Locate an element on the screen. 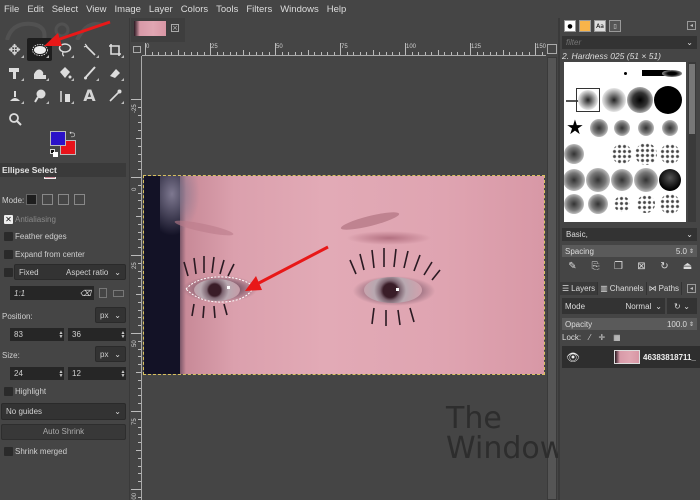 The width and height of the screenshot is (700, 500). menu-image: Image is located at coordinates (128, 9).